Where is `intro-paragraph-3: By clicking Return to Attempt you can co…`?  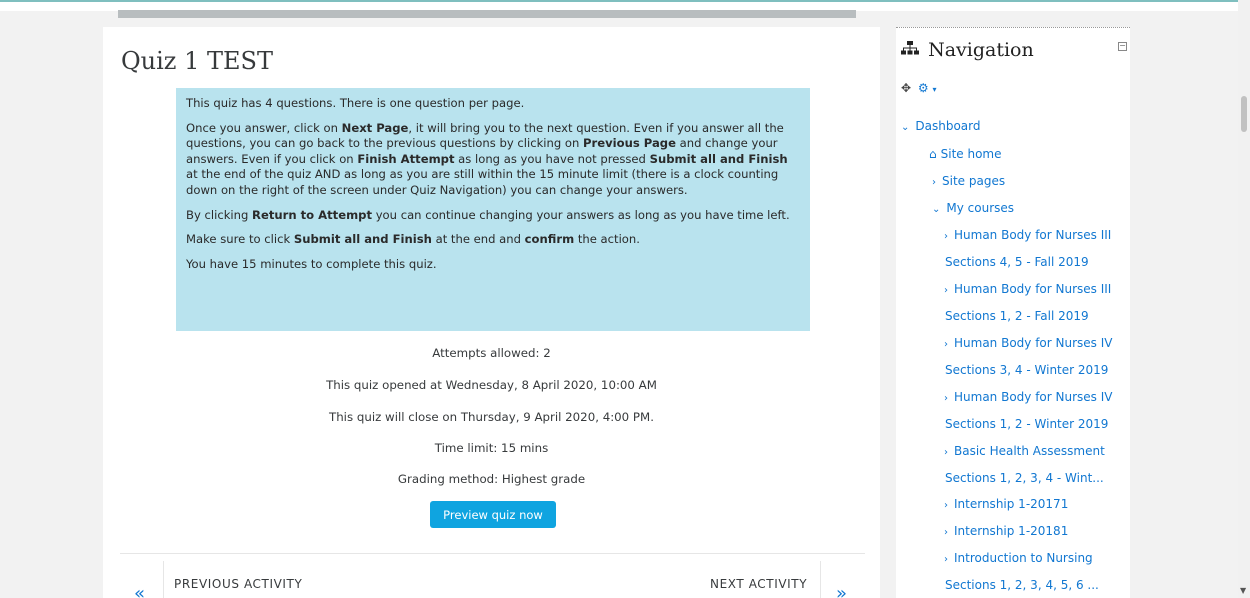 intro-paragraph-3: By clicking Return to Attempt you can co… is located at coordinates (493, 216).